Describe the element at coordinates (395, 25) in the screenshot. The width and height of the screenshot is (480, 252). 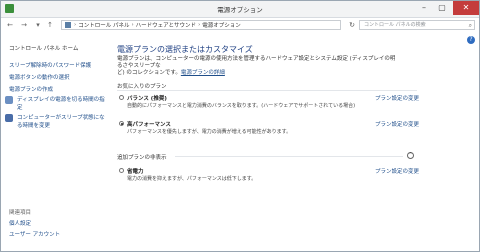
I see `search-placeholder: コントロール パネルの検索` at that location.